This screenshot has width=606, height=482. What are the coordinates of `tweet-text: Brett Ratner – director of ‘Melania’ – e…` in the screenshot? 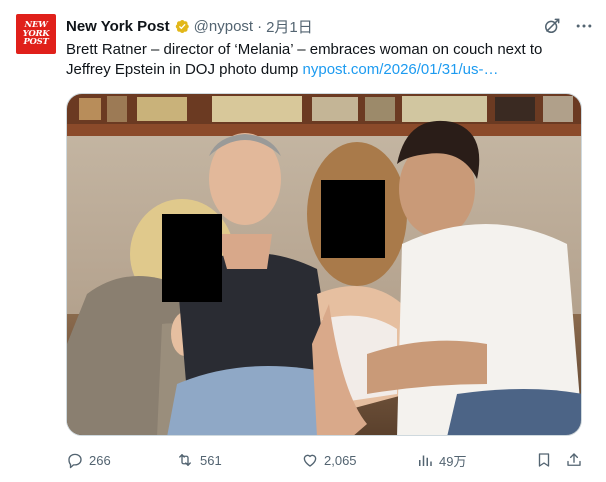 It's located at (326, 60).